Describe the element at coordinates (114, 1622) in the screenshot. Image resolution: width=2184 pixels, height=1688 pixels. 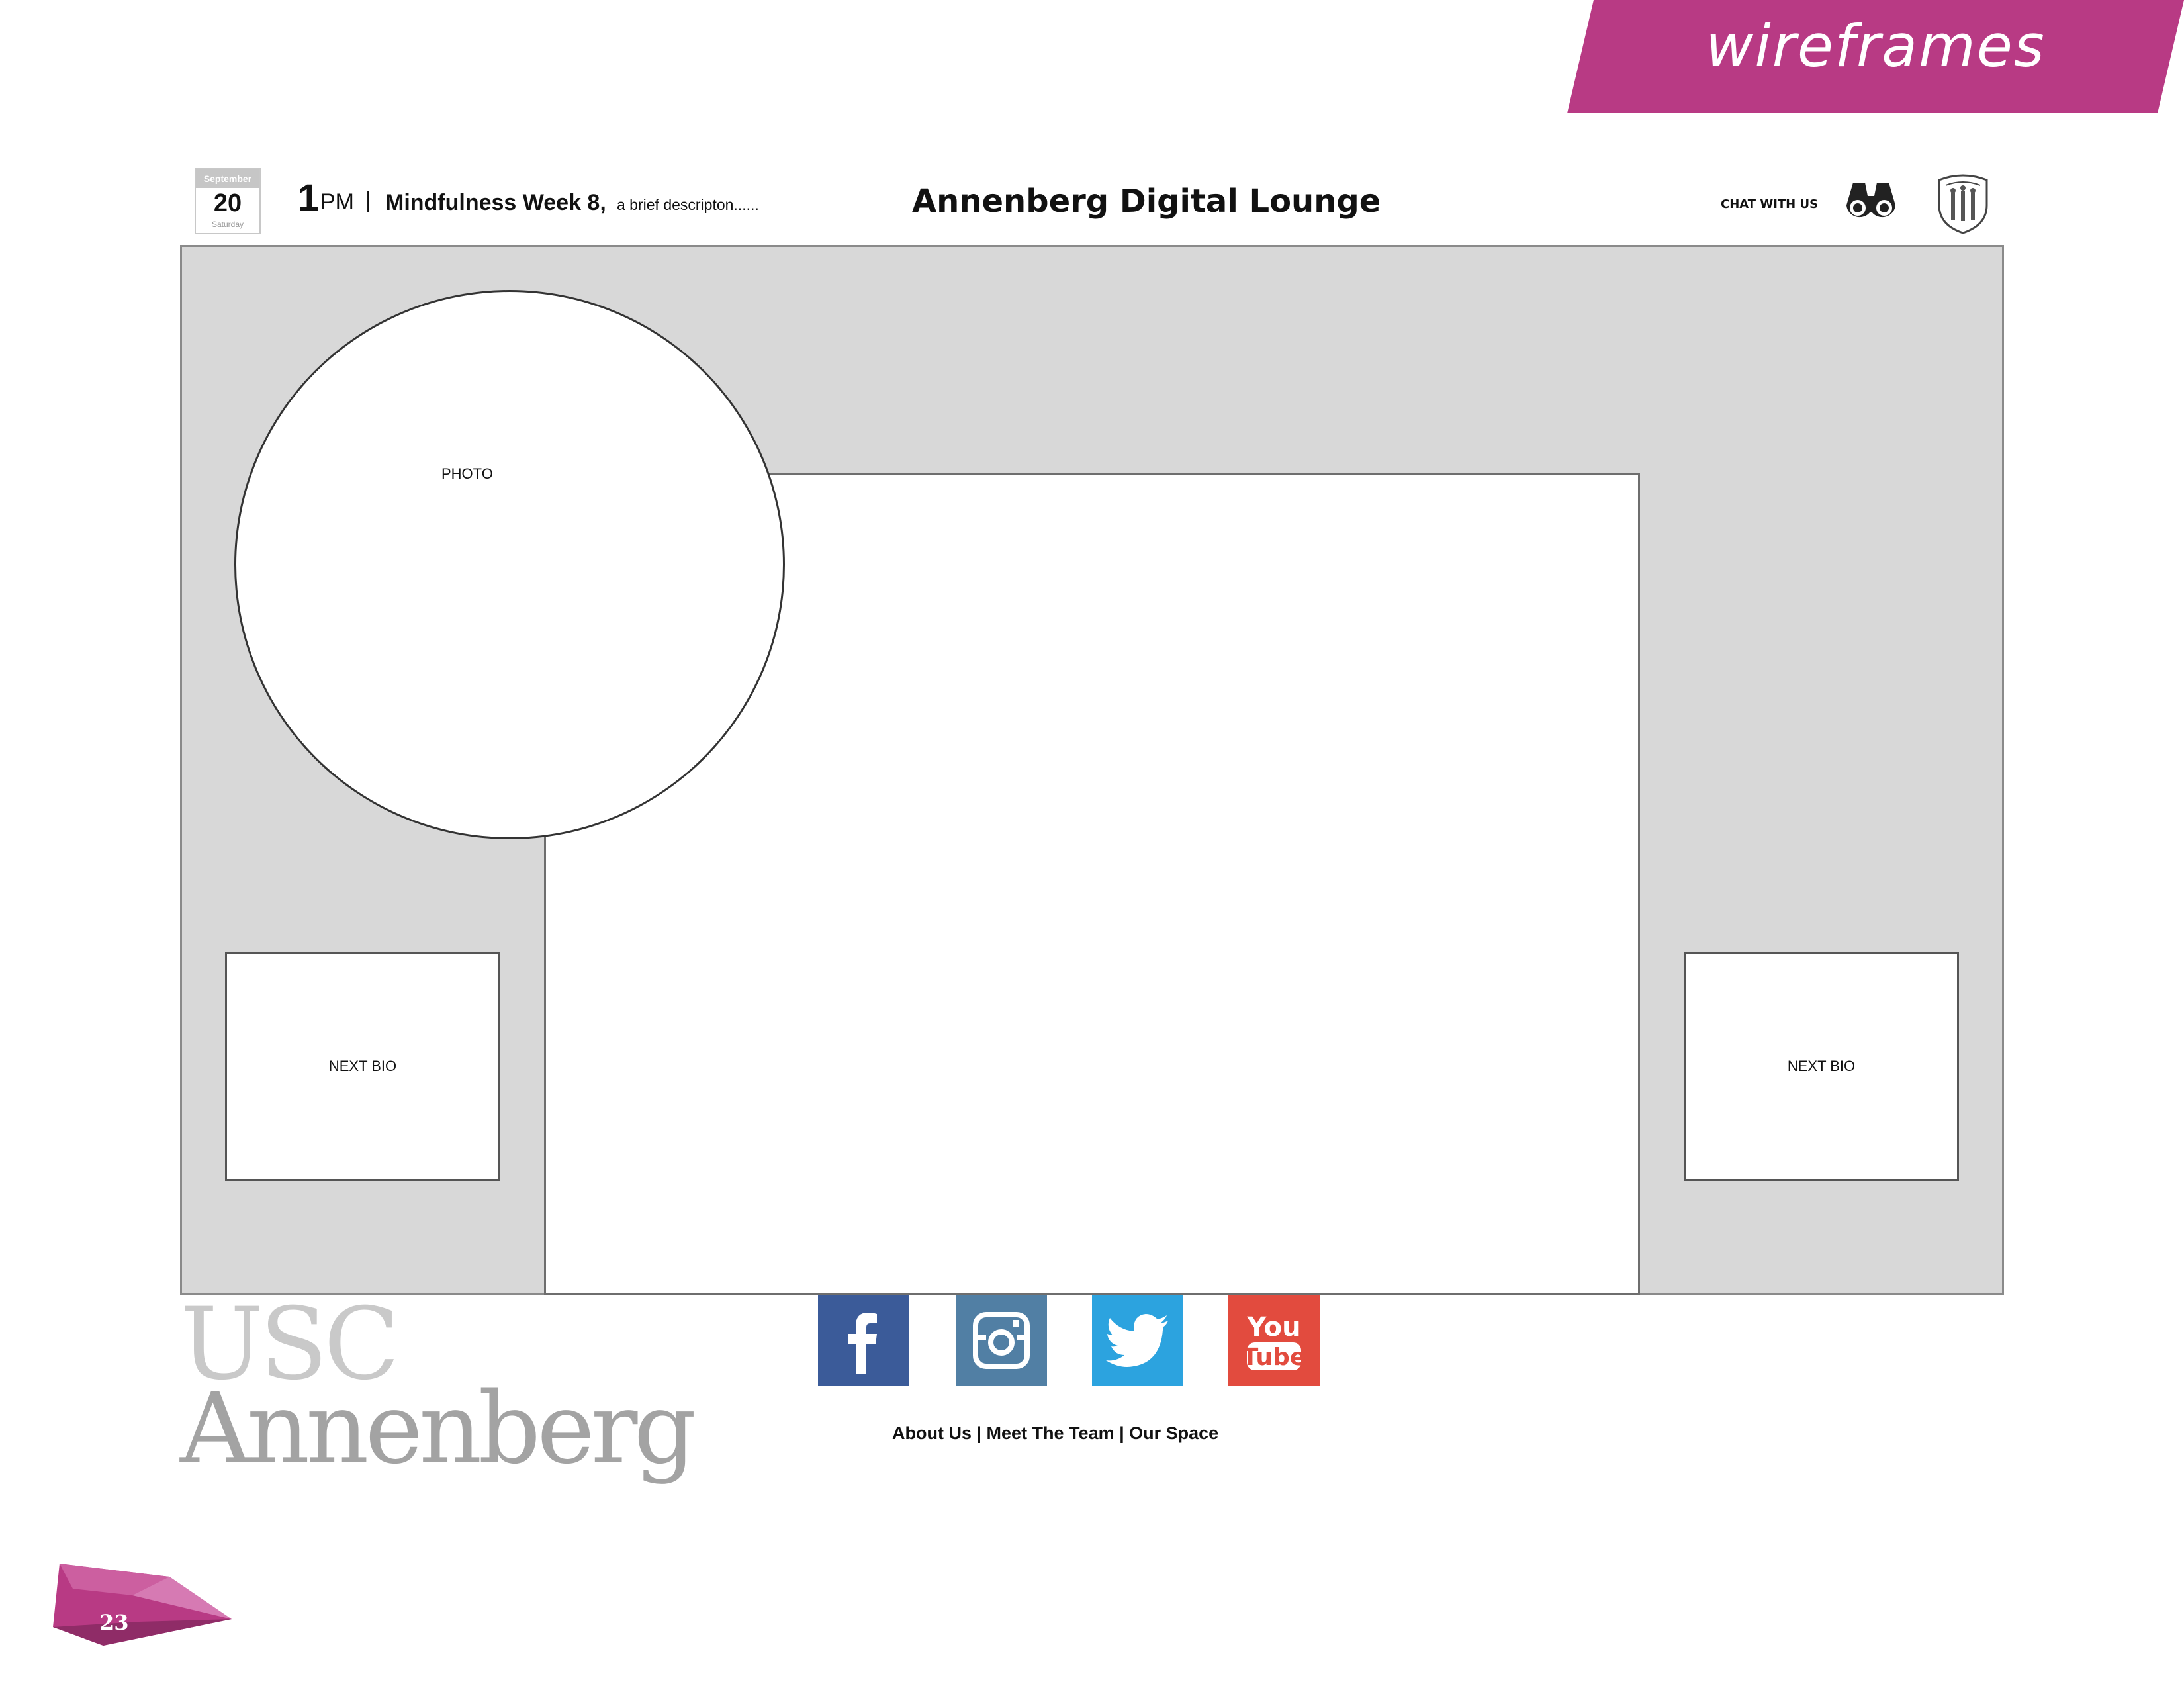
I see `page-number: 23` at that location.